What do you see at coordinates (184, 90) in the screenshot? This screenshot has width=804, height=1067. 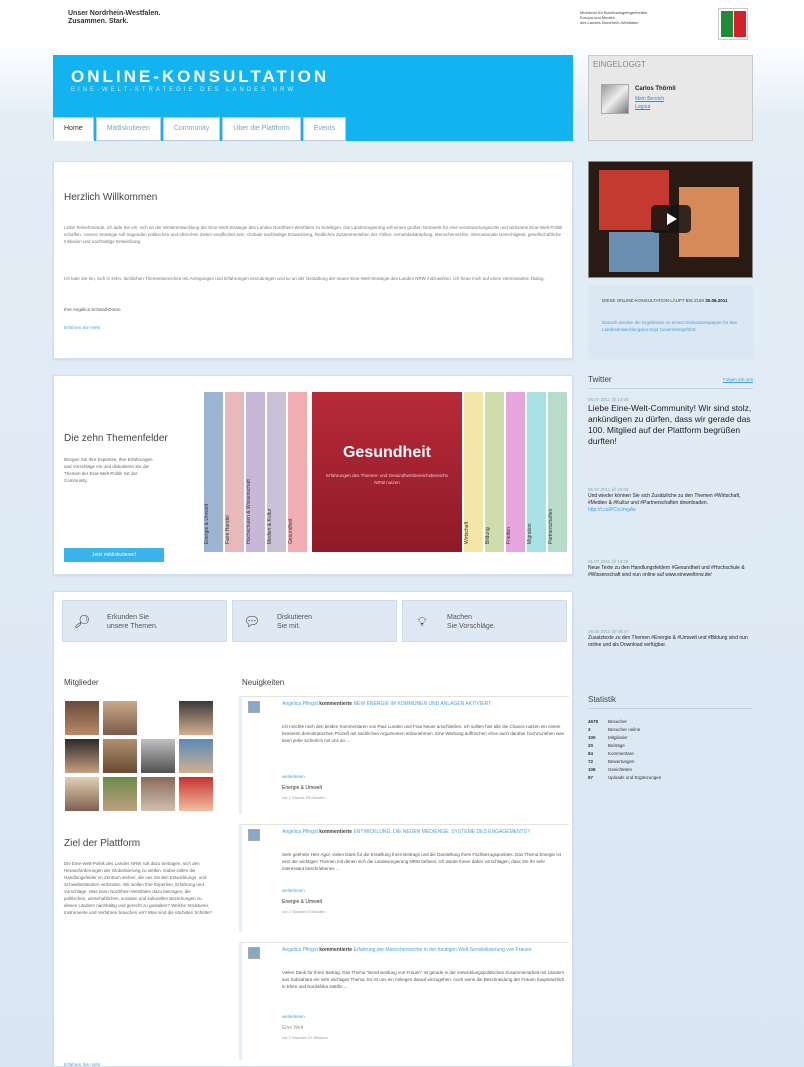 I see `site-subtitle: EINE-WELT-STRATEGIE DES LANDES NRW` at bounding box center [184, 90].